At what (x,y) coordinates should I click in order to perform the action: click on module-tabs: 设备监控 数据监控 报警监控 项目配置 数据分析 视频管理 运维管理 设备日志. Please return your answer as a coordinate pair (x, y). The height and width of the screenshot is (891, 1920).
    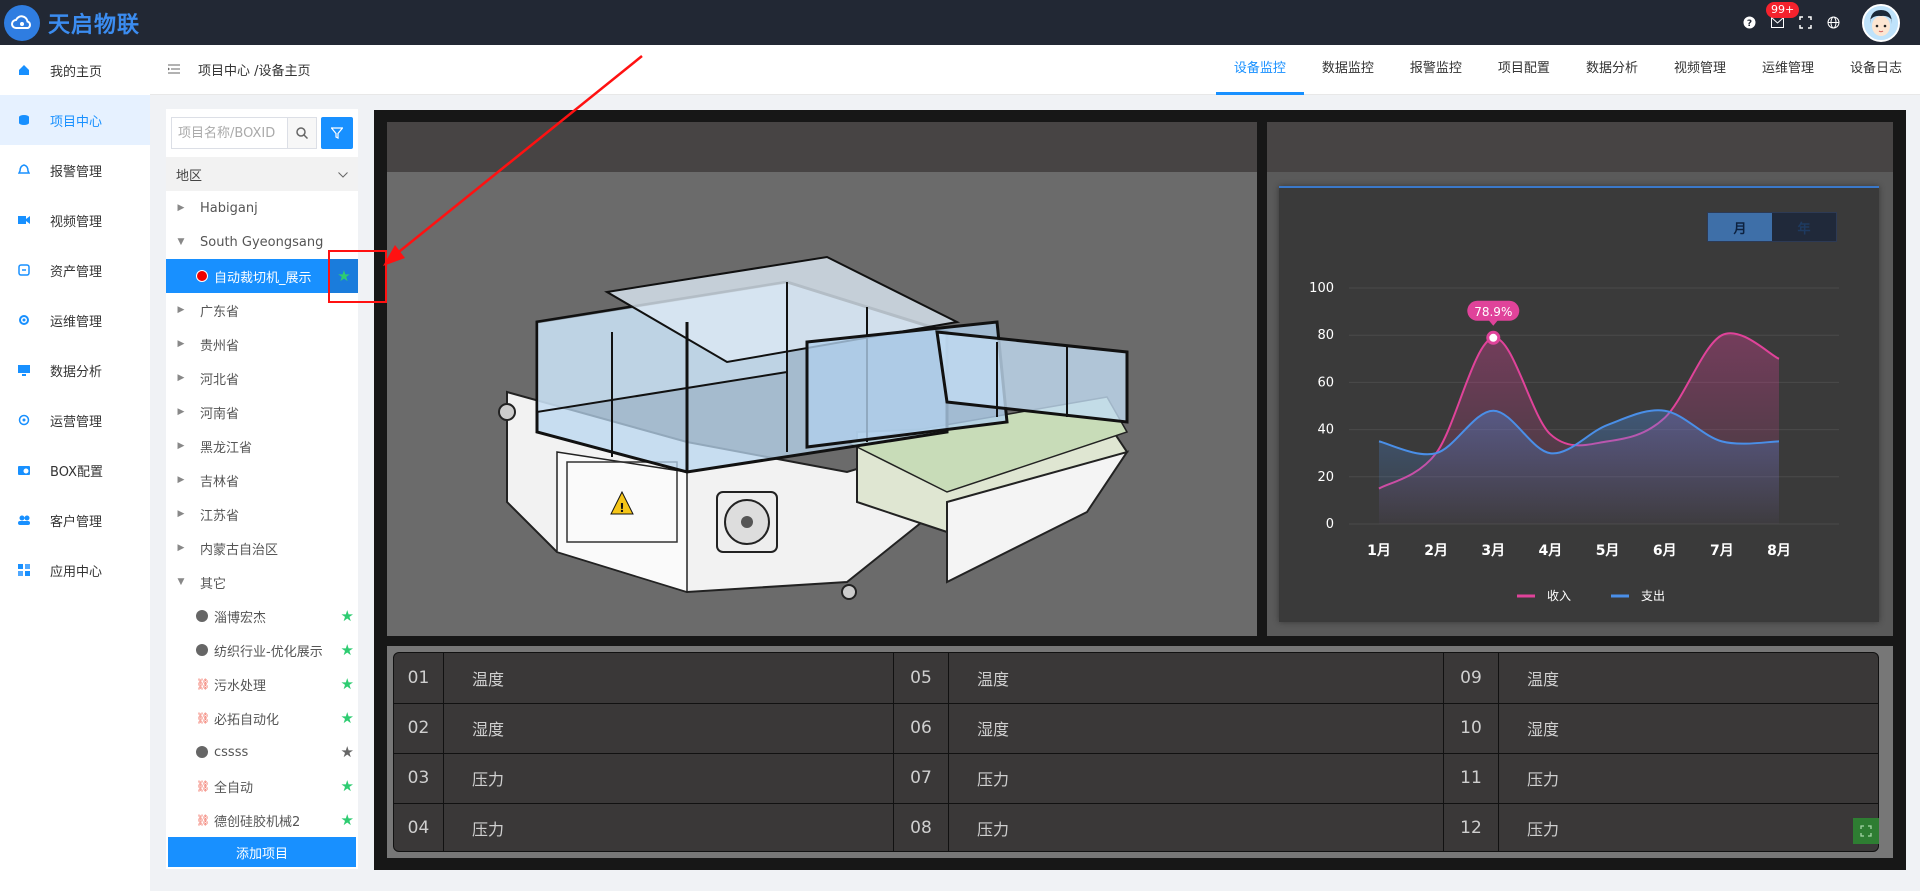
    Looking at the image, I should click on (1567, 70).